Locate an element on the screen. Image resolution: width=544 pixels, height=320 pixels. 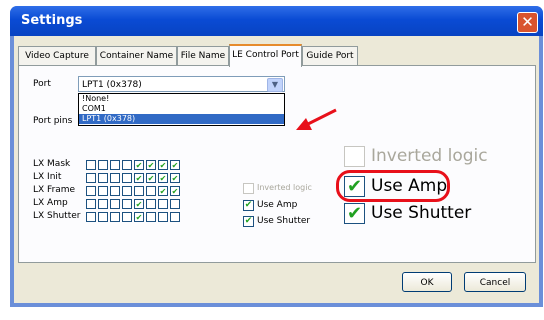
pin-row-label: LX Amp is located at coordinates (50, 203).